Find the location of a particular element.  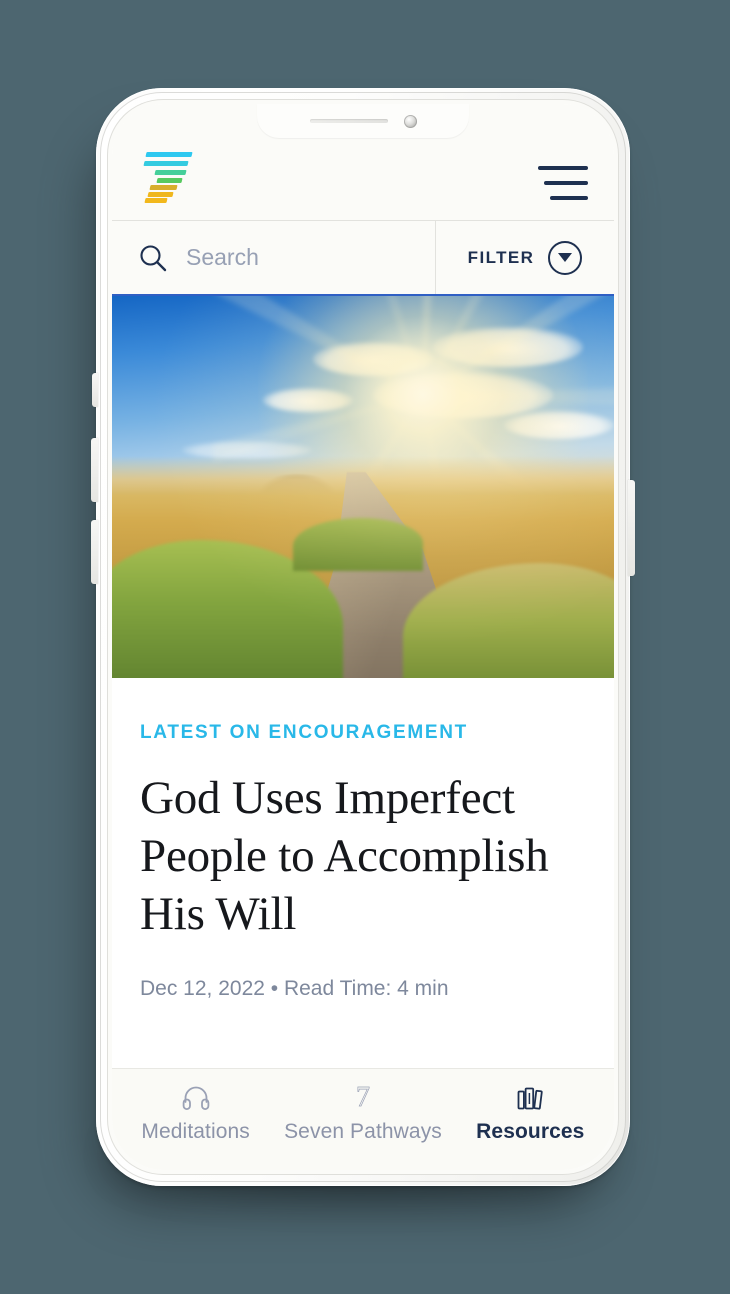

phone-notch is located at coordinates (363, 121).